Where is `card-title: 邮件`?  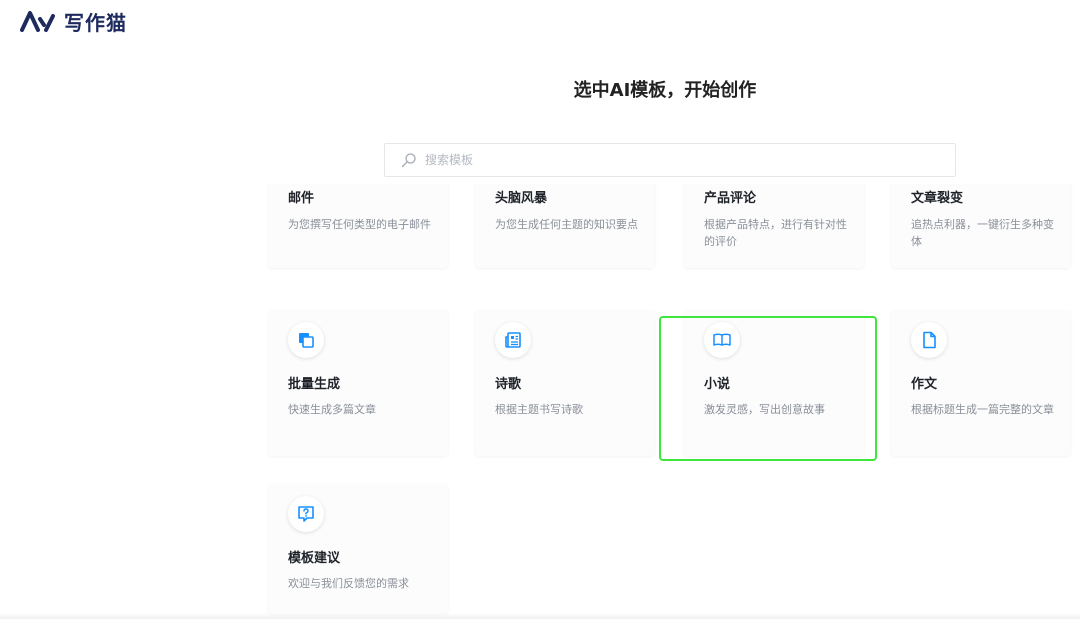
card-title: 邮件 is located at coordinates (301, 198).